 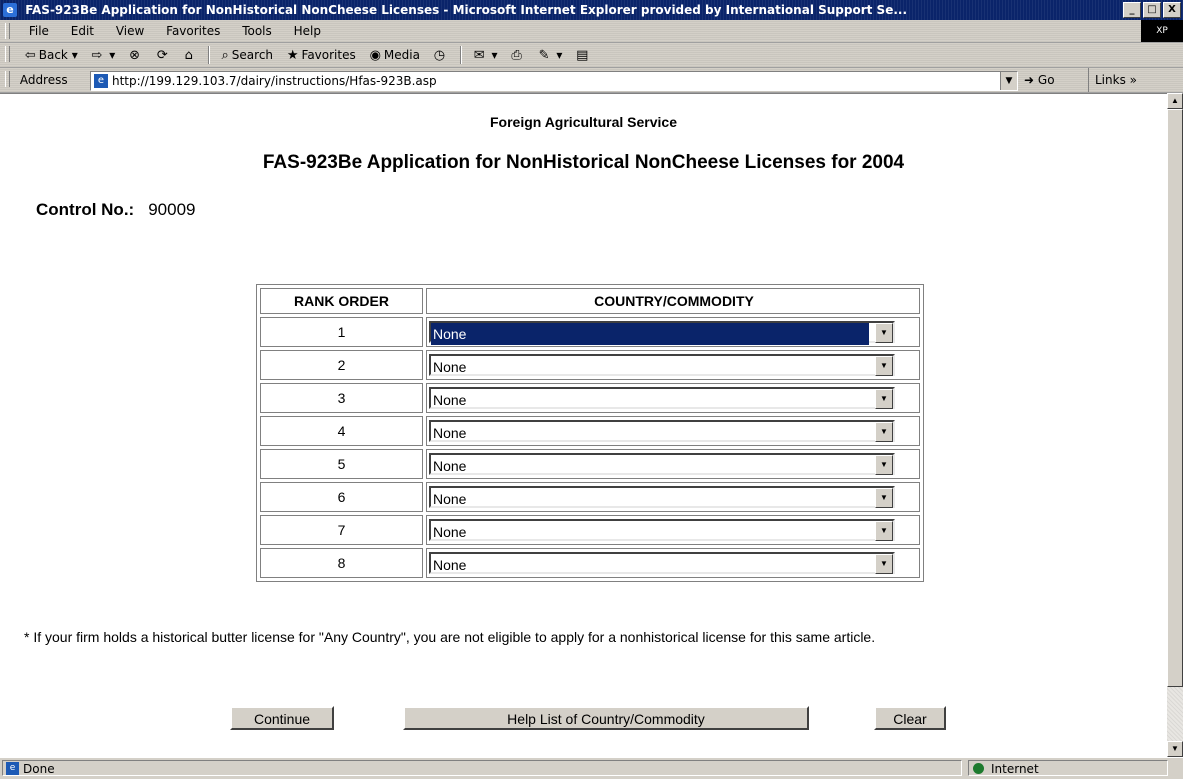 What do you see at coordinates (39, 31) in the screenshot?
I see `menu-file: File` at bounding box center [39, 31].